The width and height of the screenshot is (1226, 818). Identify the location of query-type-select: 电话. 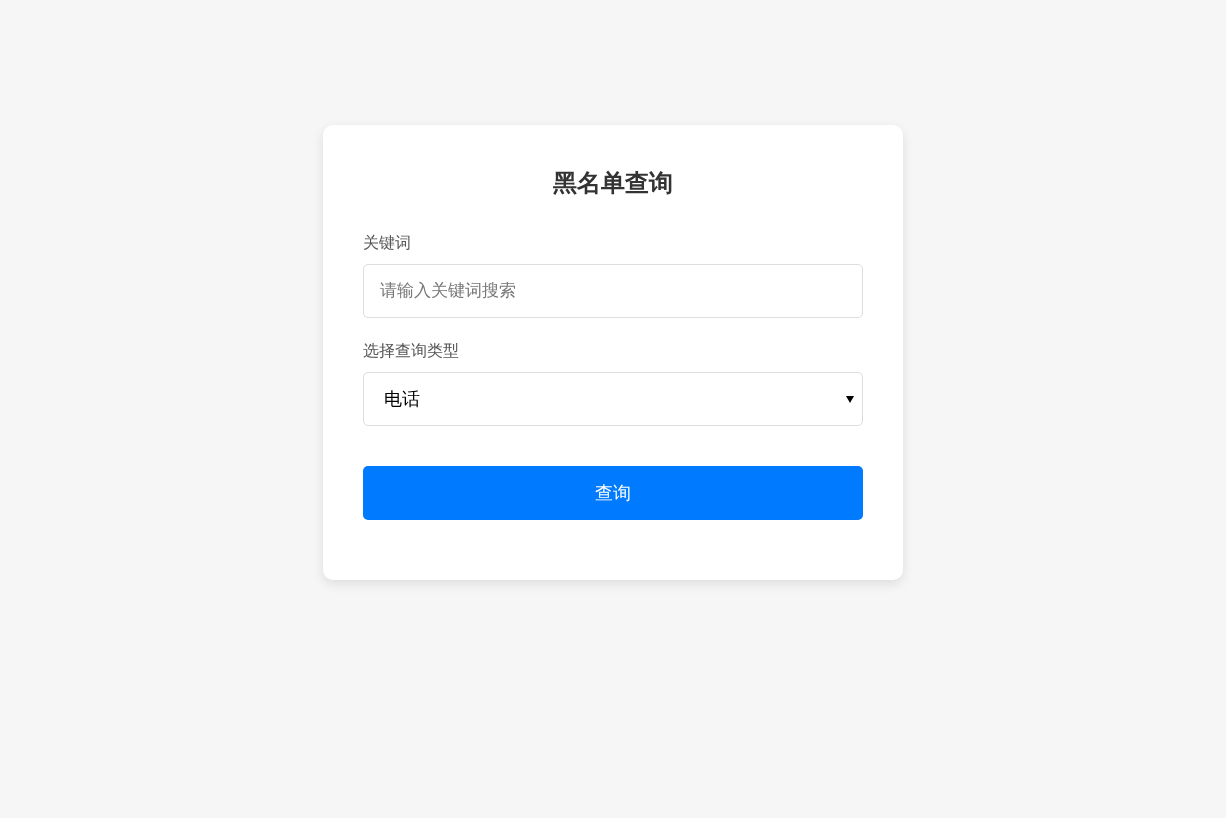
(613, 399).